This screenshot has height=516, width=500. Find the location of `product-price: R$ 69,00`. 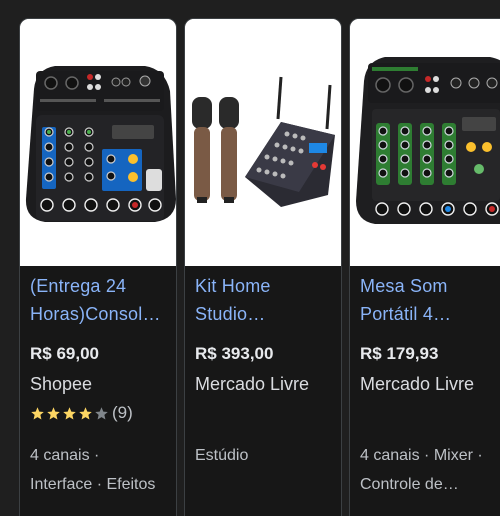

product-price: R$ 69,00 is located at coordinates (64, 353).